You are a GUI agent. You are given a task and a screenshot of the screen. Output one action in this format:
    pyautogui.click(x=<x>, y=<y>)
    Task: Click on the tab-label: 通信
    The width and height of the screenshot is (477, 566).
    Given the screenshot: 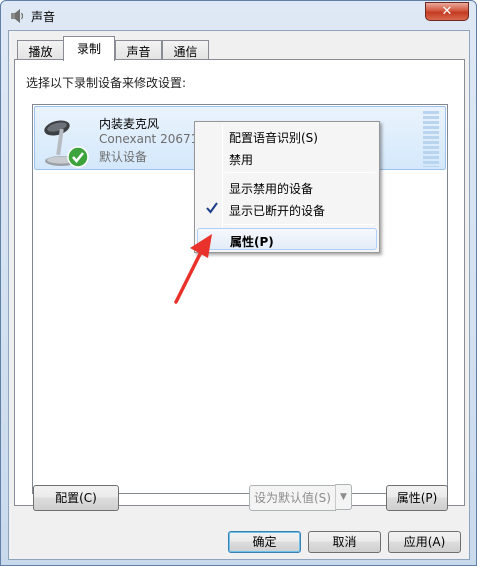 What is the action you would take?
    pyautogui.click(x=185, y=52)
    